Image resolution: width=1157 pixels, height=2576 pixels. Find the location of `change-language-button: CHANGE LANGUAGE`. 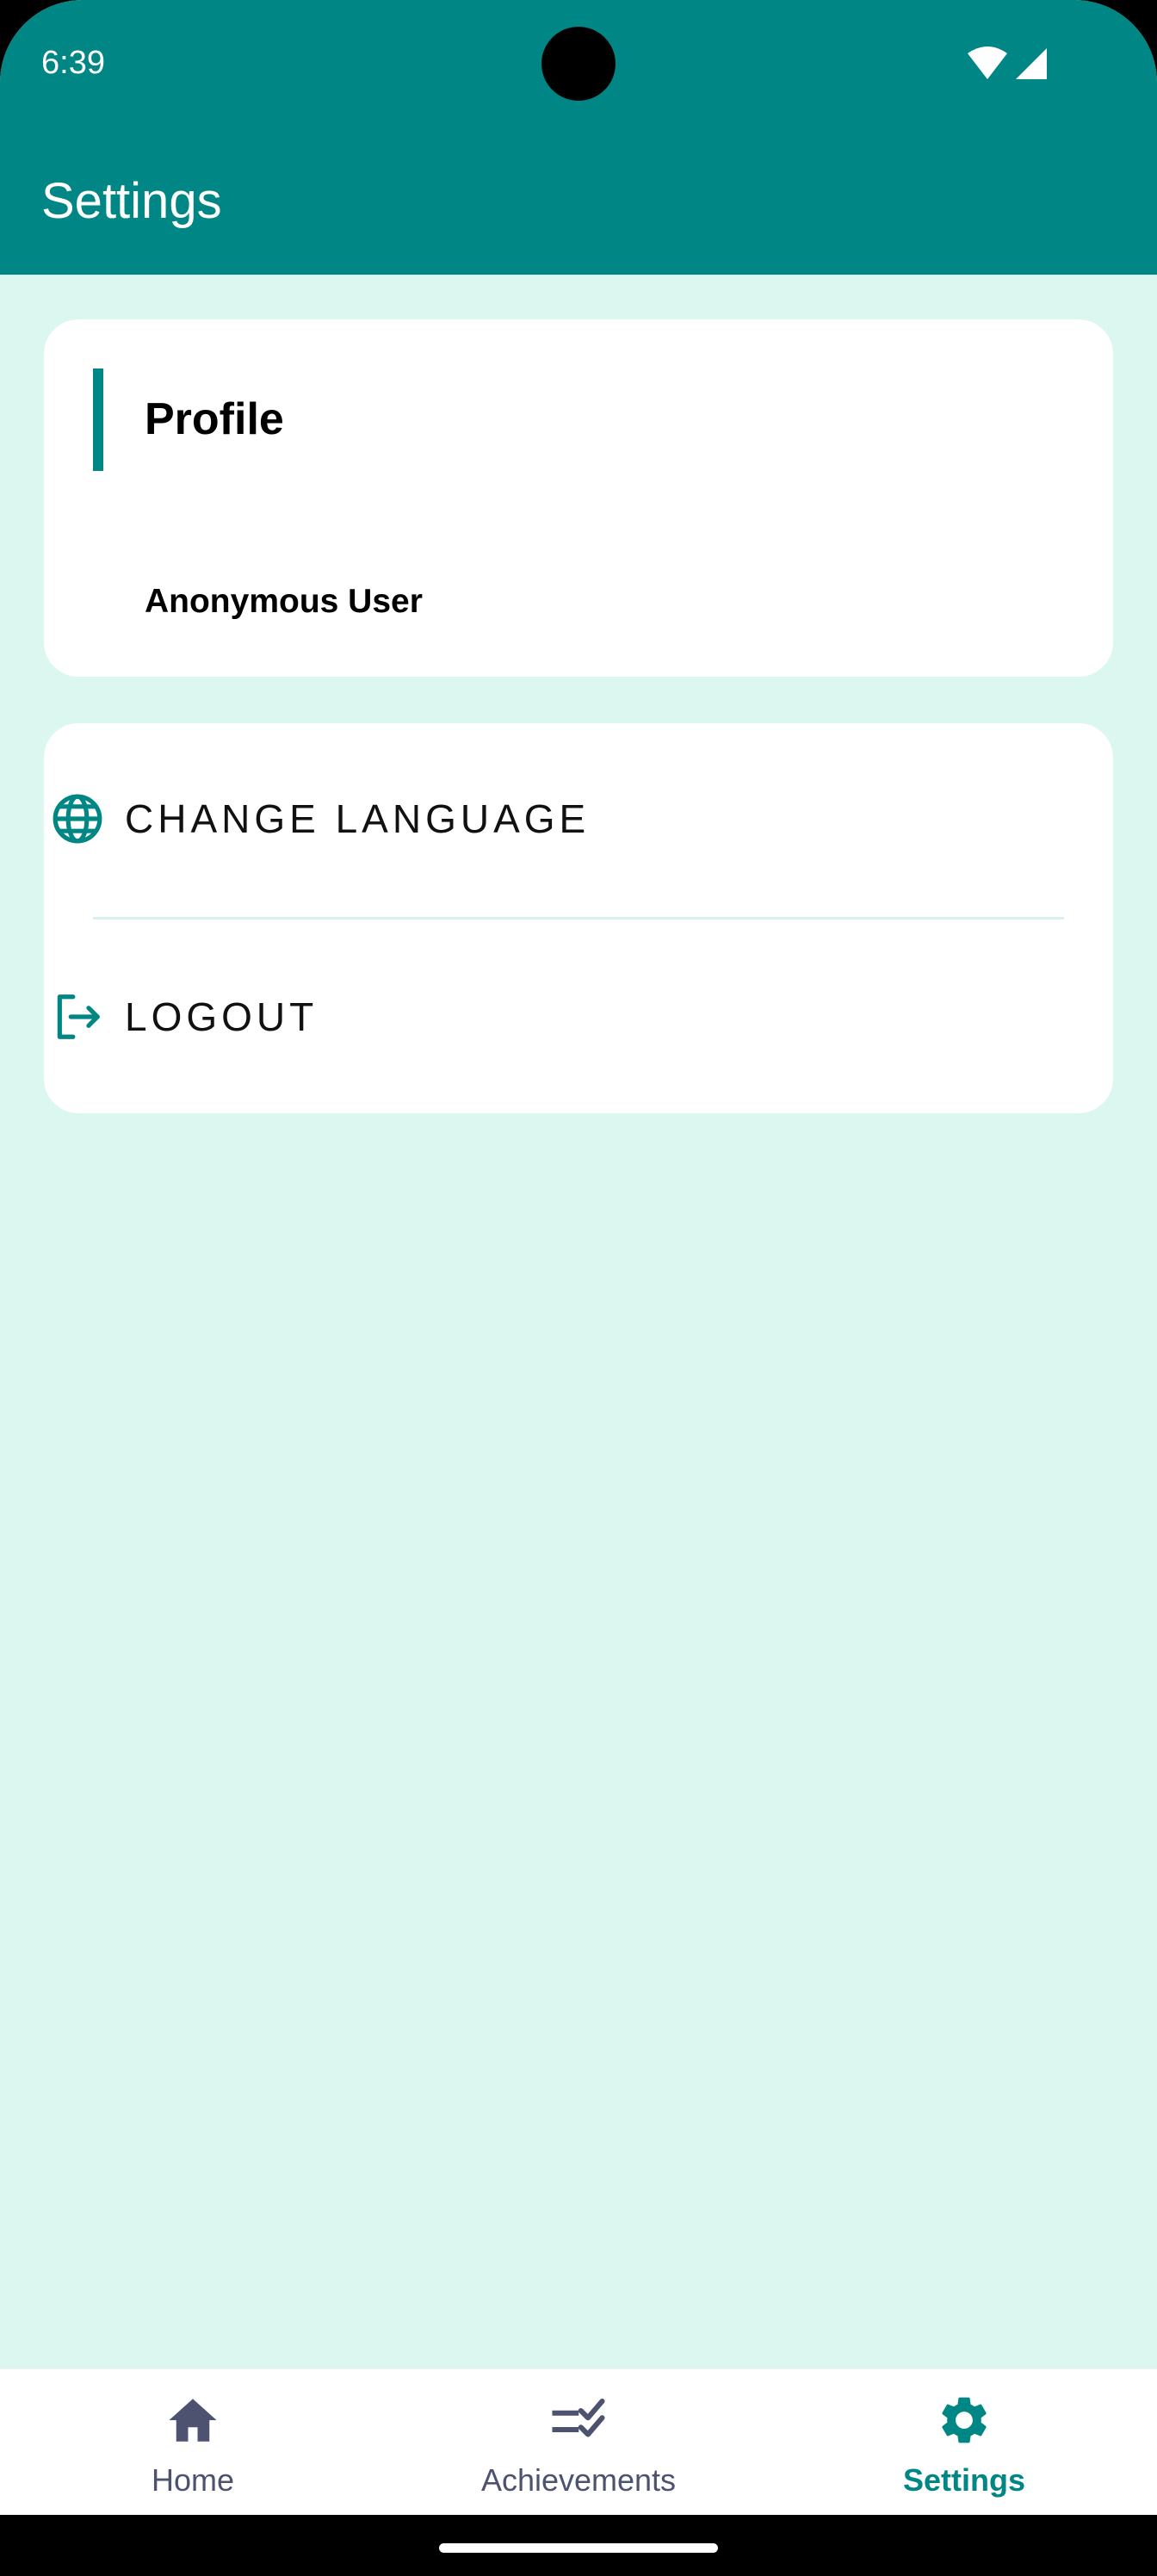

change-language-button: CHANGE LANGUAGE is located at coordinates (557, 818).